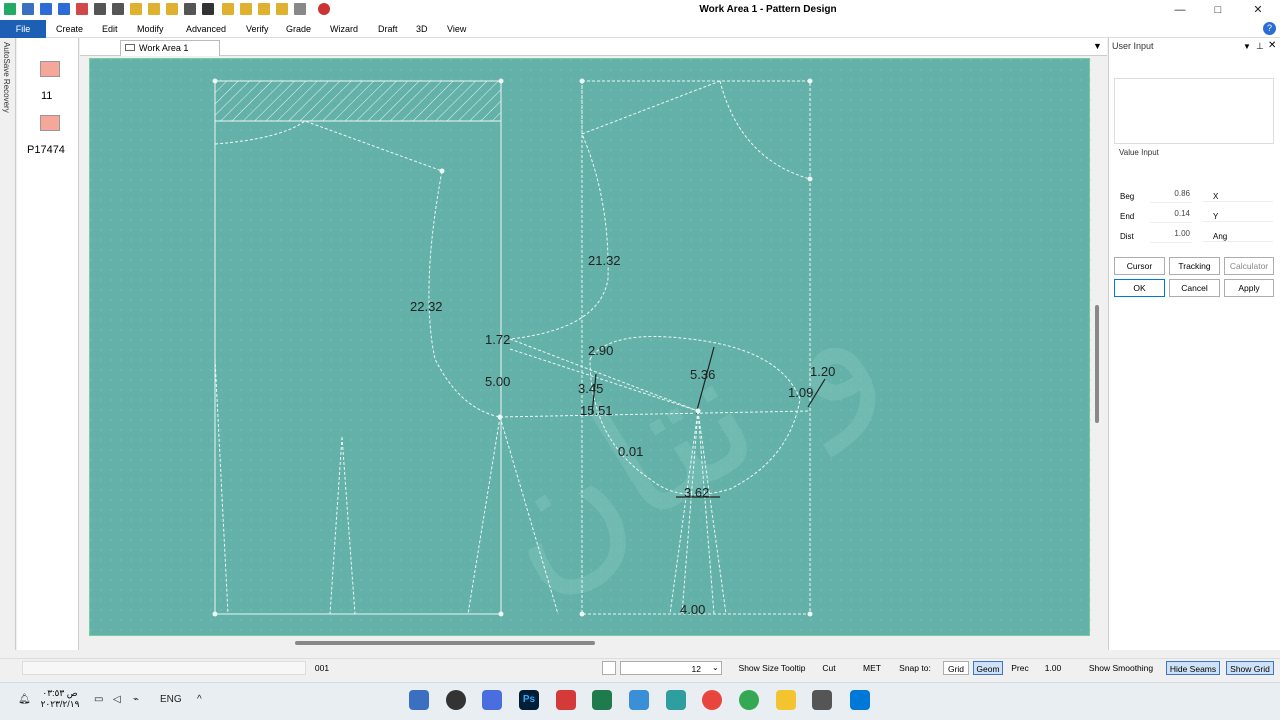 Image resolution: width=1280 pixels, height=720 pixels. What do you see at coordinates (1097, 364) in the screenshot?
I see `vertical-scroll-thumb` at bounding box center [1097, 364].